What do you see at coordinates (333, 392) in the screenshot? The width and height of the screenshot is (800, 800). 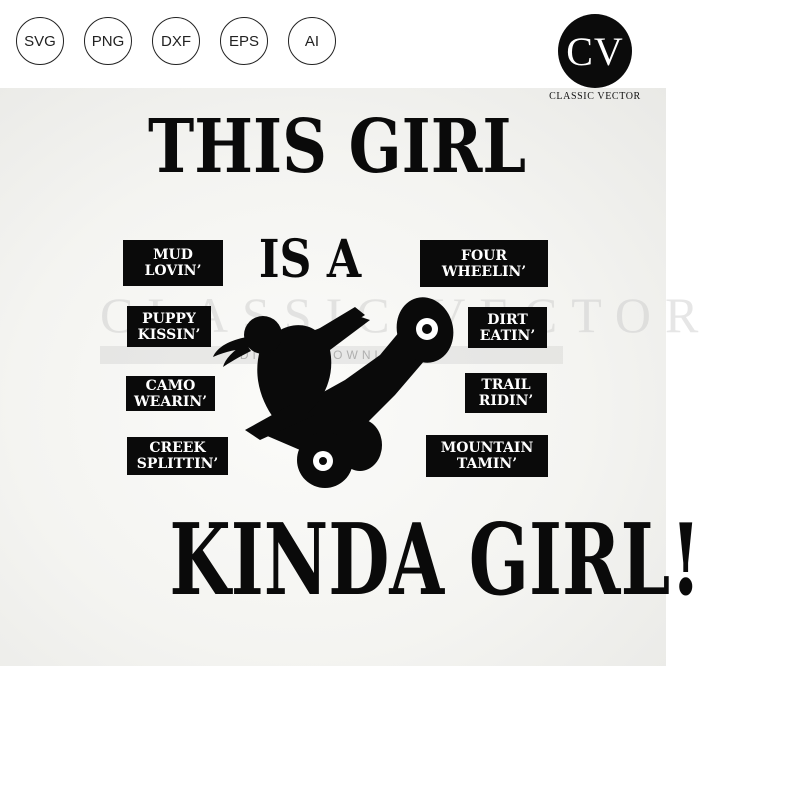 I see `atv-rider-silhouette` at bounding box center [333, 392].